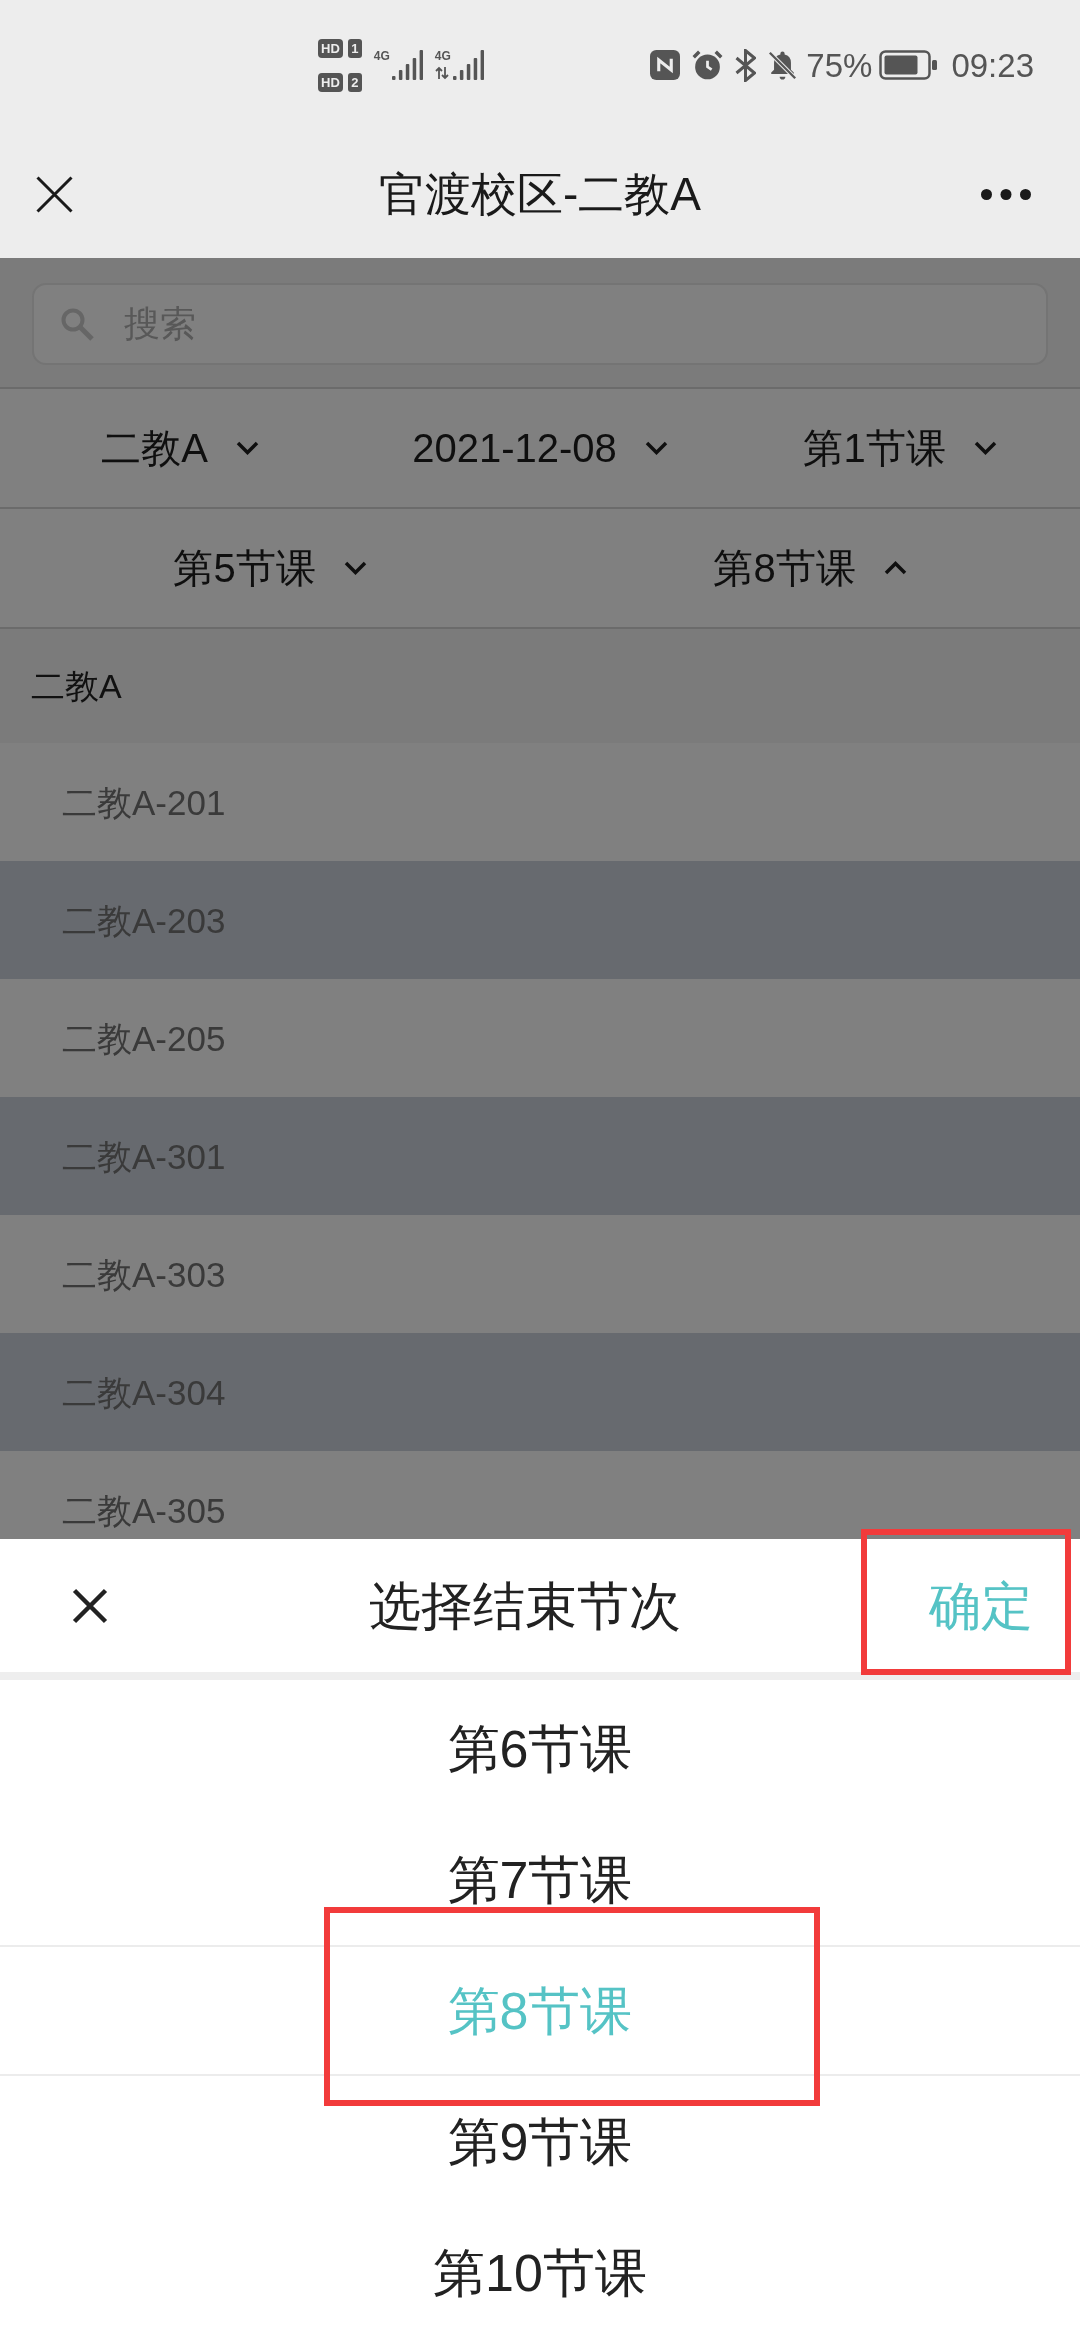 The height and width of the screenshot is (2340, 1080). What do you see at coordinates (908, 65) in the screenshot?
I see `battery-icon` at bounding box center [908, 65].